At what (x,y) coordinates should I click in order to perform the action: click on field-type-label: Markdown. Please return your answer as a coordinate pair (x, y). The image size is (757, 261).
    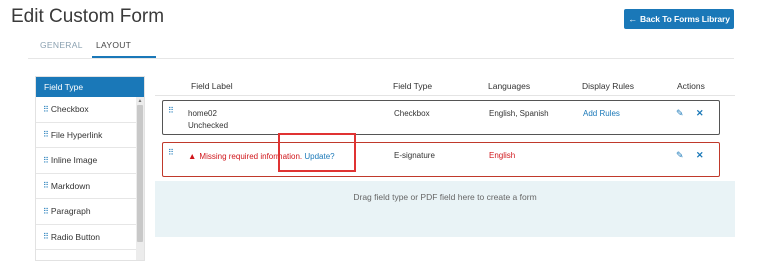
    Looking at the image, I should click on (70, 185).